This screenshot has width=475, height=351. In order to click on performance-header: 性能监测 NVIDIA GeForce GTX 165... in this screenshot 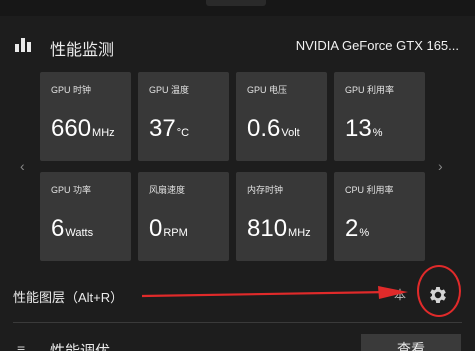, I will do `click(237, 45)`.